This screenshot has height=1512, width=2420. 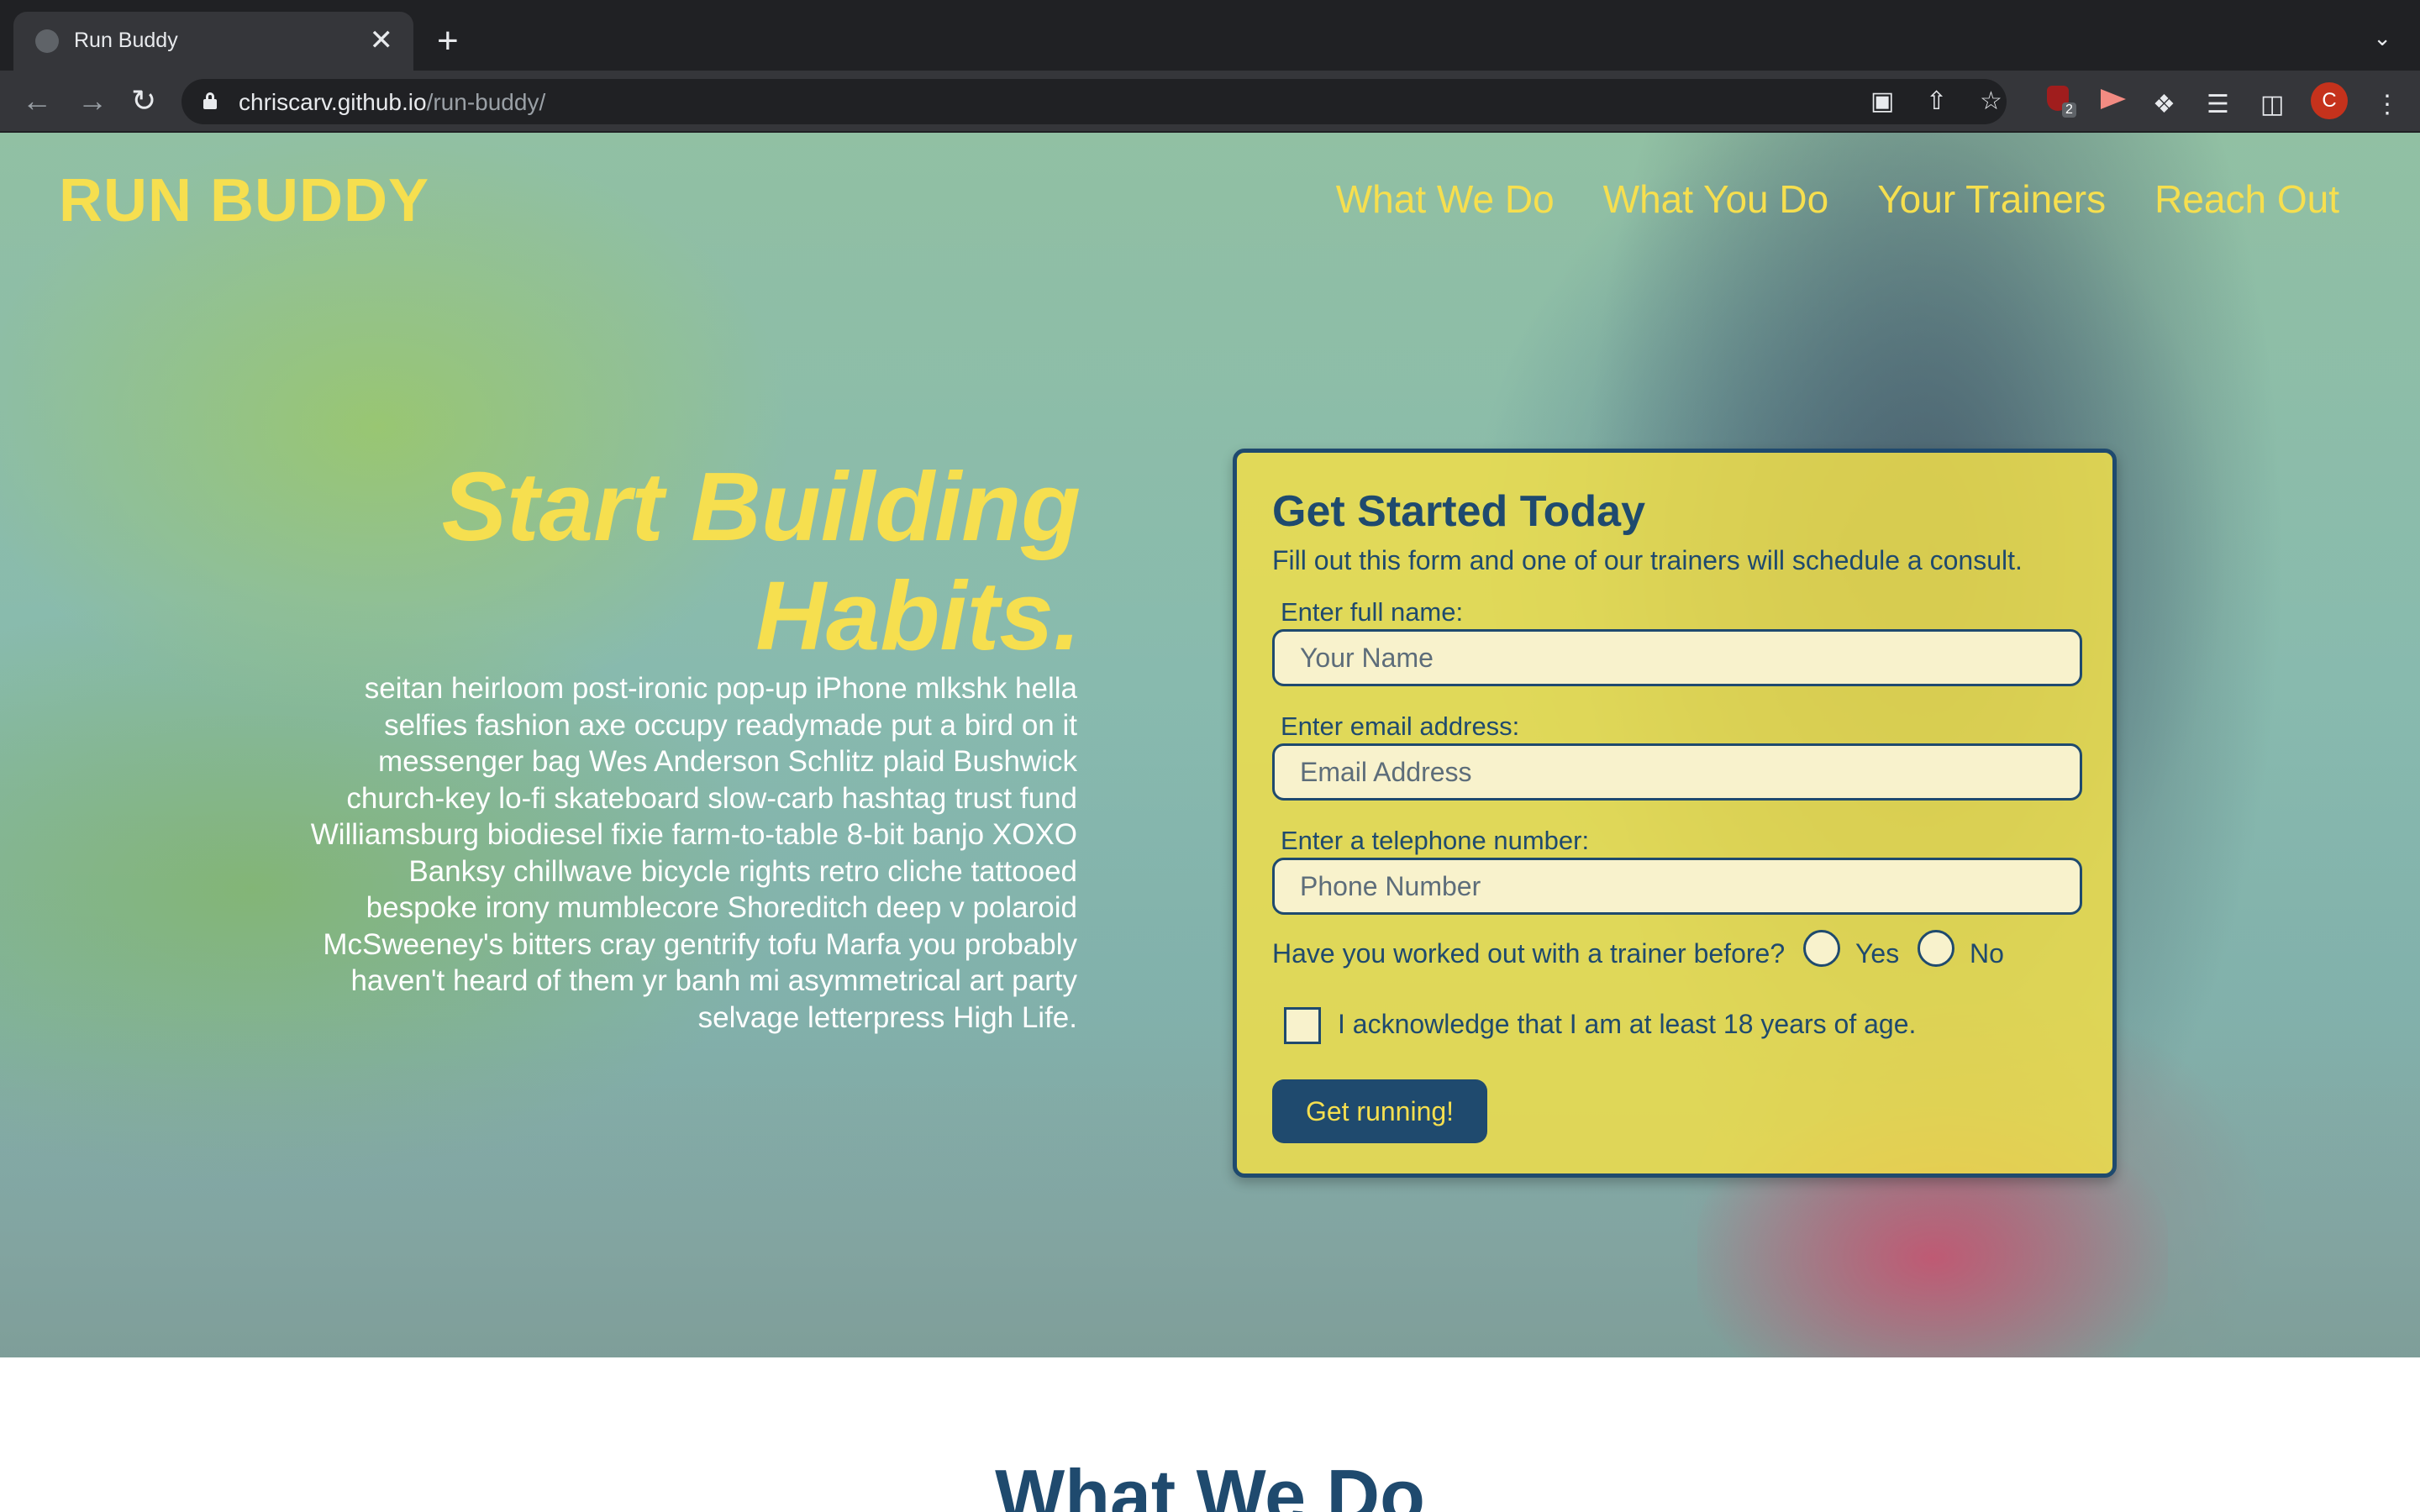 What do you see at coordinates (126, 40) in the screenshot?
I see `tab-title: Run Buddy` at bounding box center [126, 40].